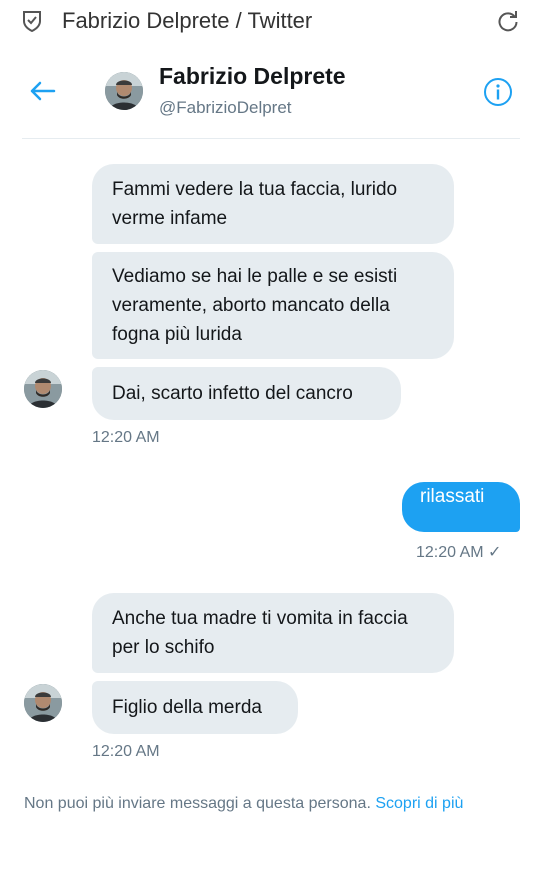  I want to click on message-bubble-incoming: Dai, scarto infetto del cancro, so click(246, 393).